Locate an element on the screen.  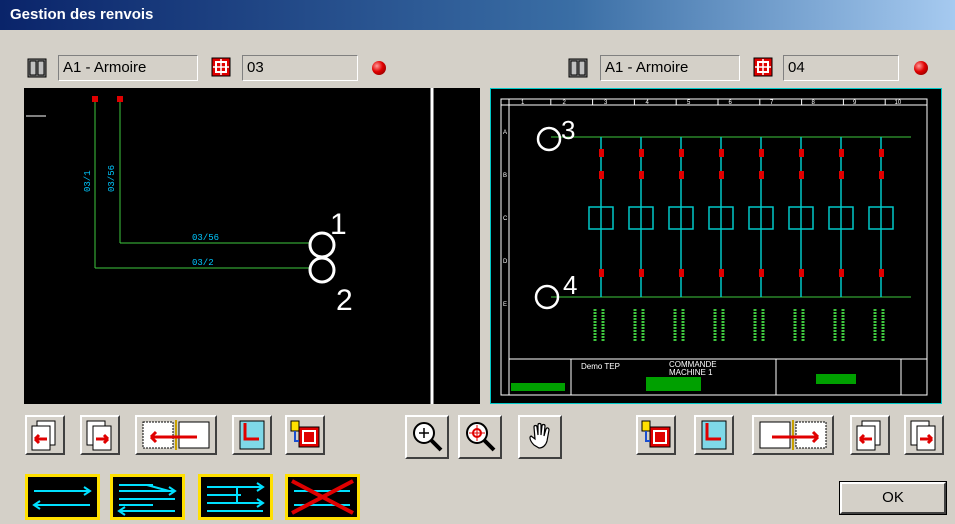
right-cabinet-field: A1 - Armoire is located at coordinates (670, 68).